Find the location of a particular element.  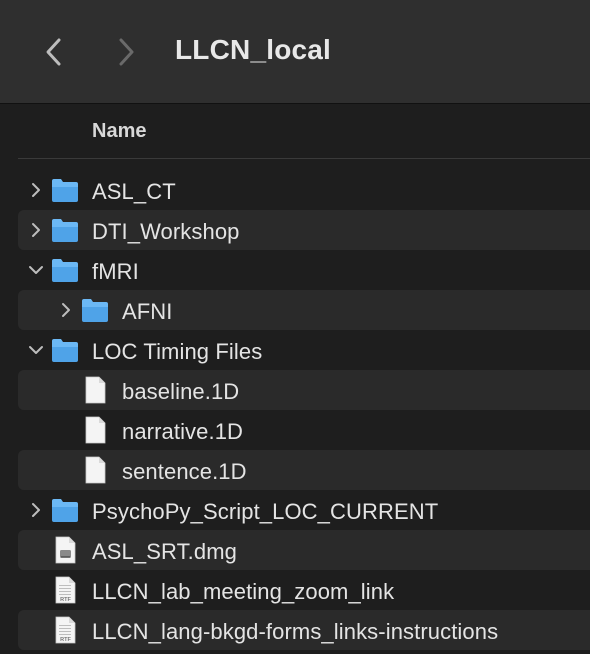

window-title: LLCN_local is located at coordinates (253, 49).